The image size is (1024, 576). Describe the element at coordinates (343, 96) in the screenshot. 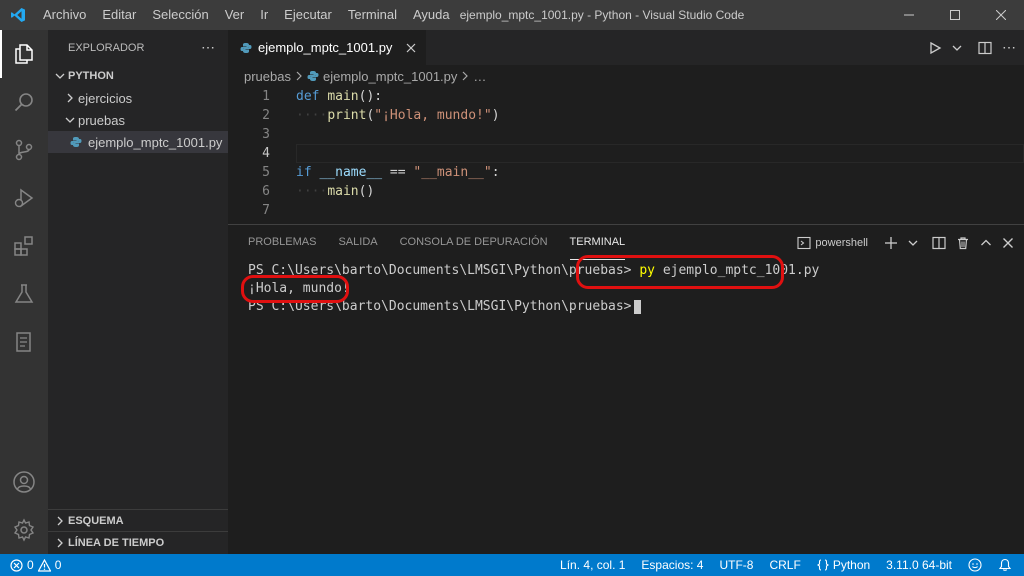

I see `code-token: main` at that location.